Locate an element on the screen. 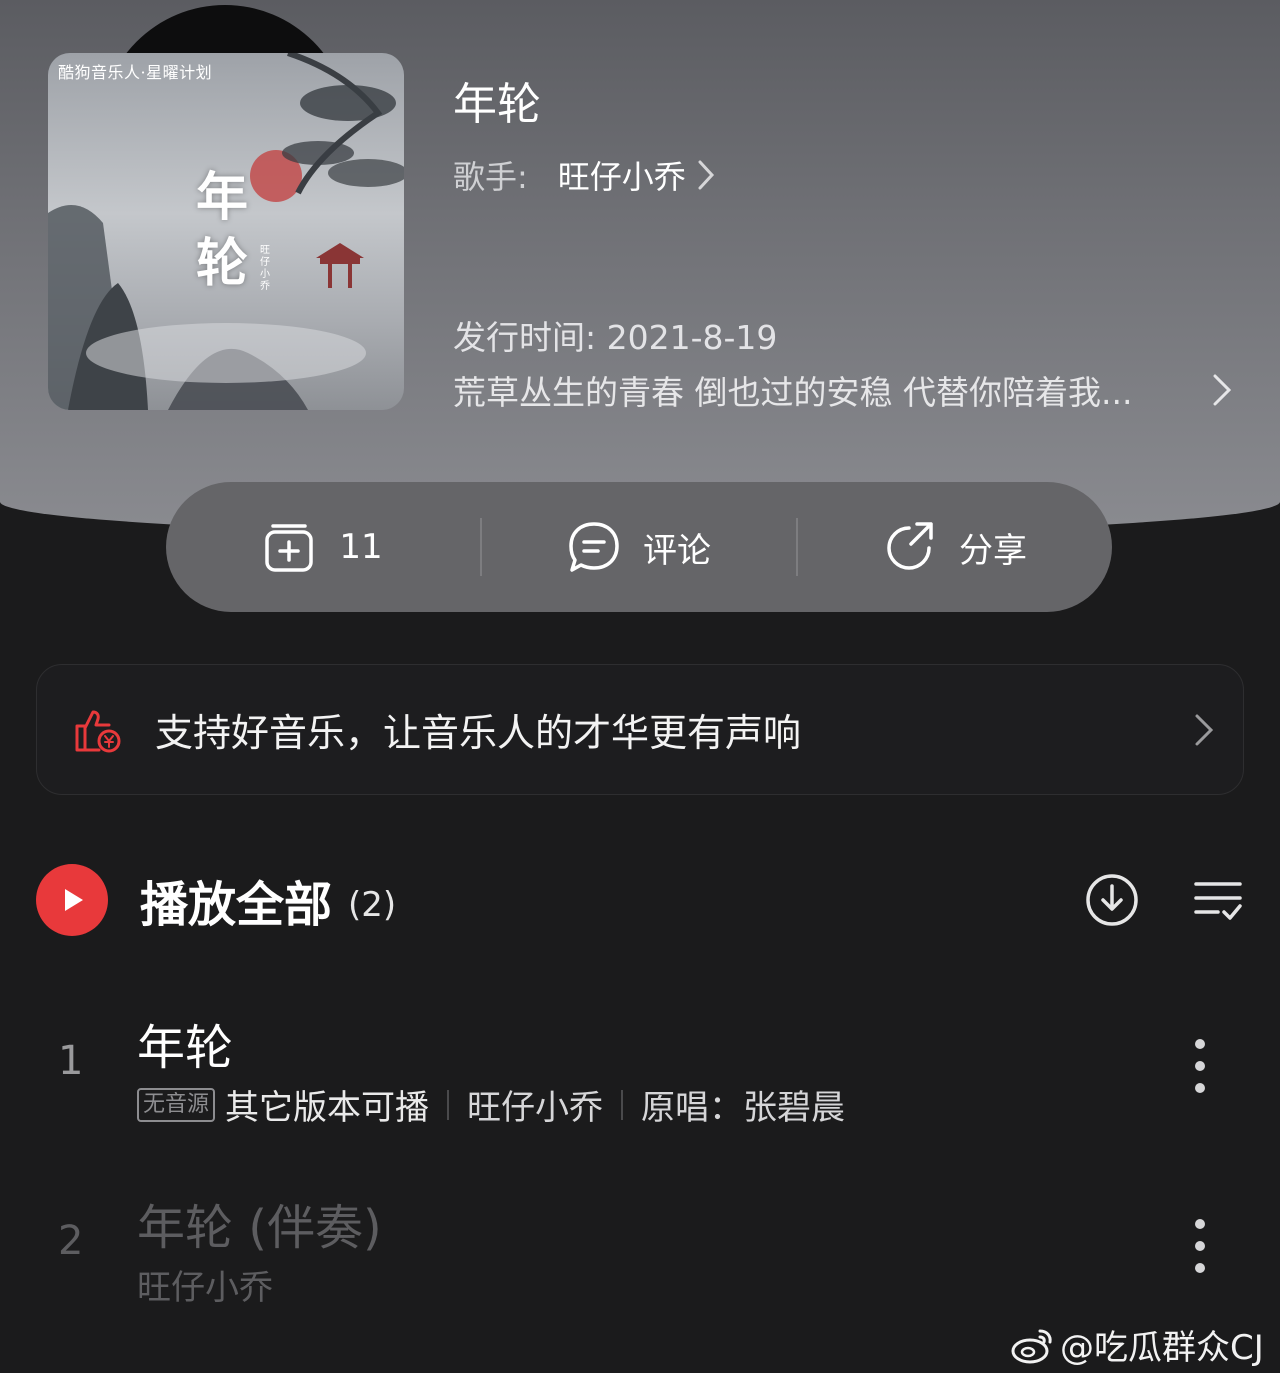  comment-icon is located at coordinates (594, 547).